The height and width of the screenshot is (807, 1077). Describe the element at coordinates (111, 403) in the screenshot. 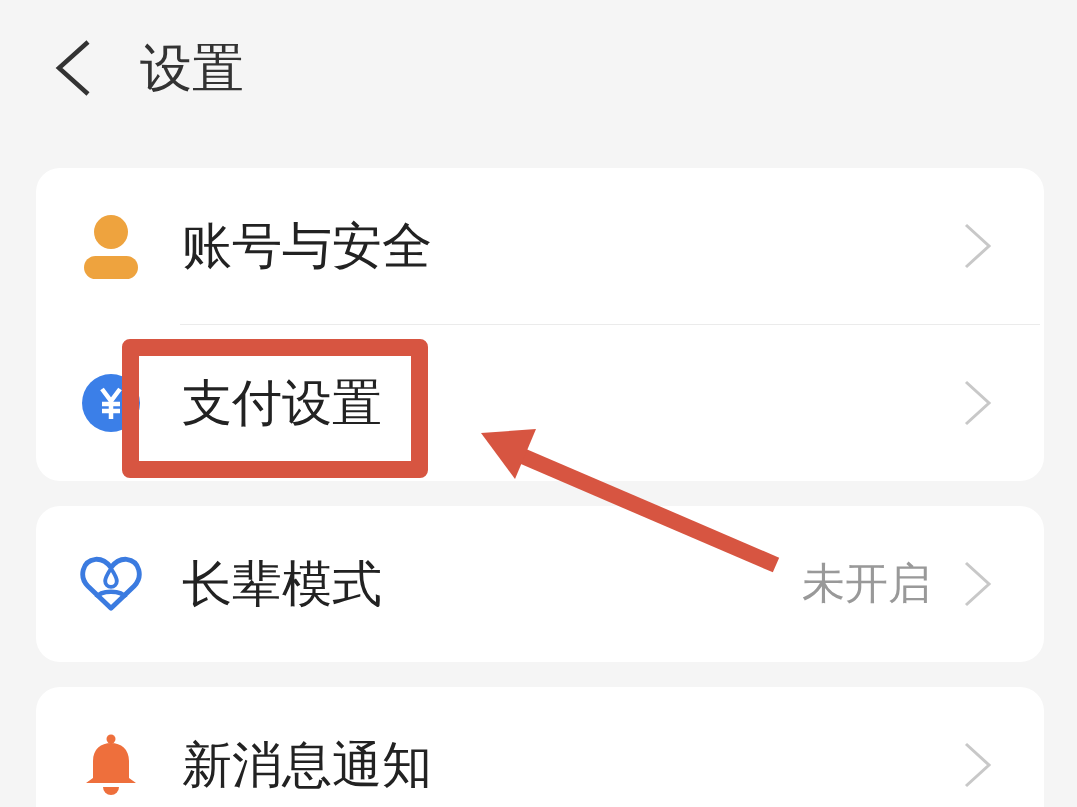

I see `yen-coin-icon` at that location.